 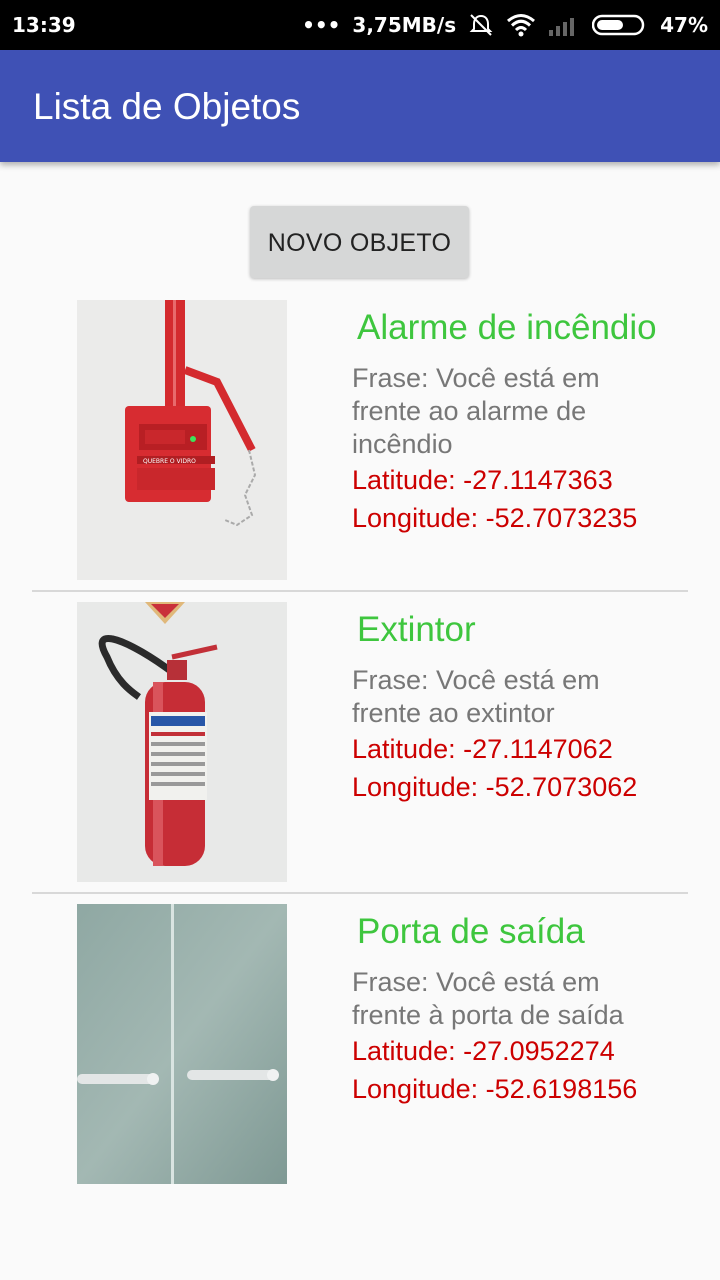 I want to click on svg-text: QUEBRE O VIDRO, so click(x=169, y=461).